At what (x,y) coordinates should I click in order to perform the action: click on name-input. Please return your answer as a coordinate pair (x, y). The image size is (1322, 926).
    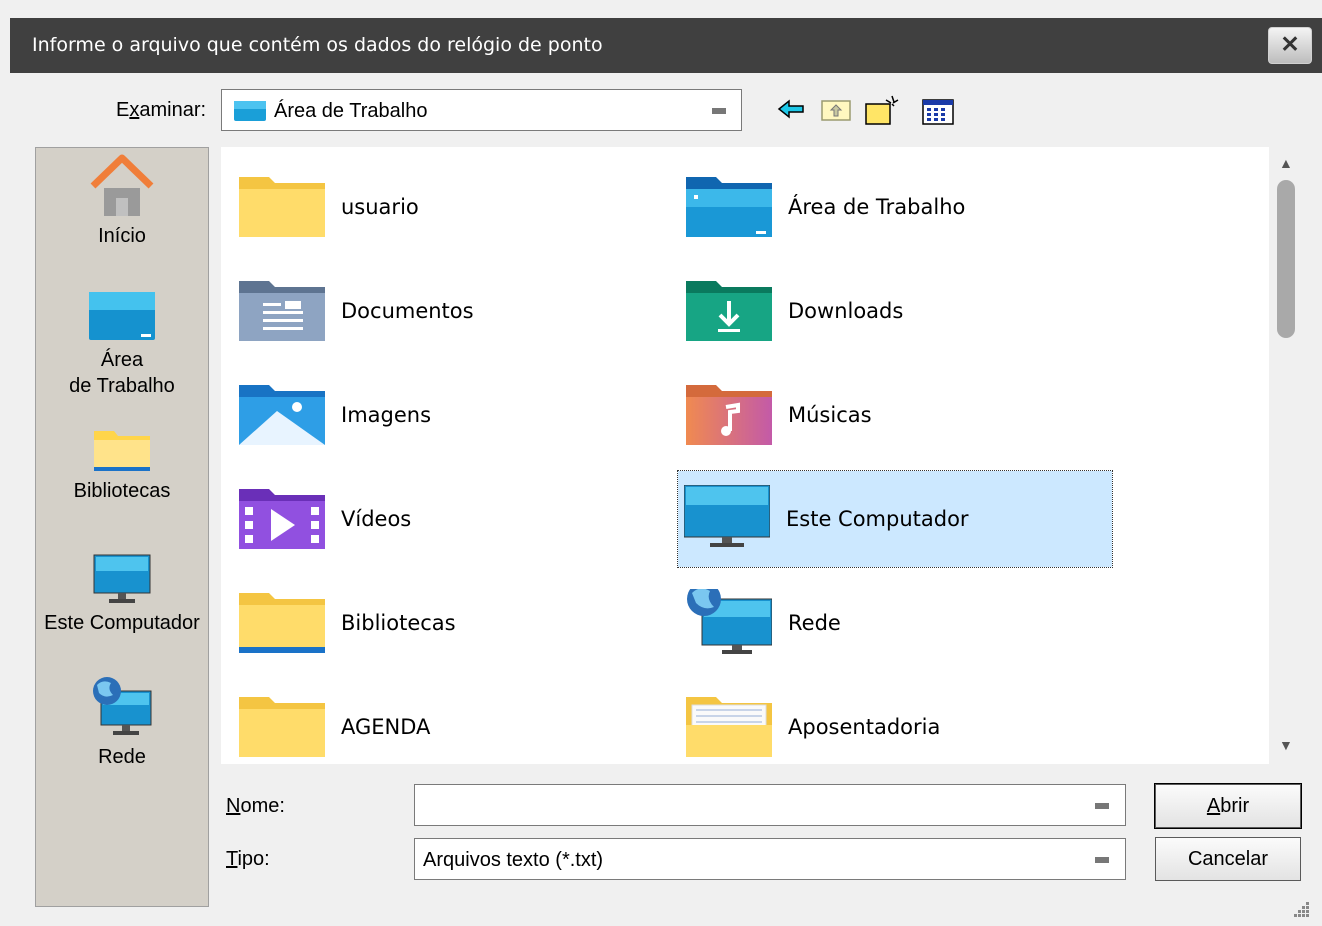
    Looking at the image, I should click on (770, 805).